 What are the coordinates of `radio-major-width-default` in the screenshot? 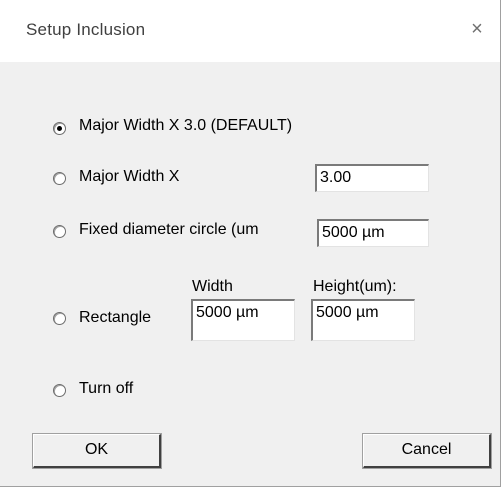 It's located at (59, 128).